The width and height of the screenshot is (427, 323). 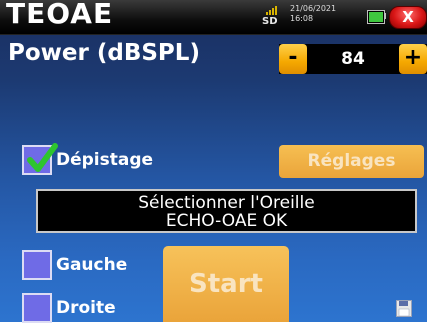 I want to click on date-text: 21/06/2021, so click(x=313, y=8).